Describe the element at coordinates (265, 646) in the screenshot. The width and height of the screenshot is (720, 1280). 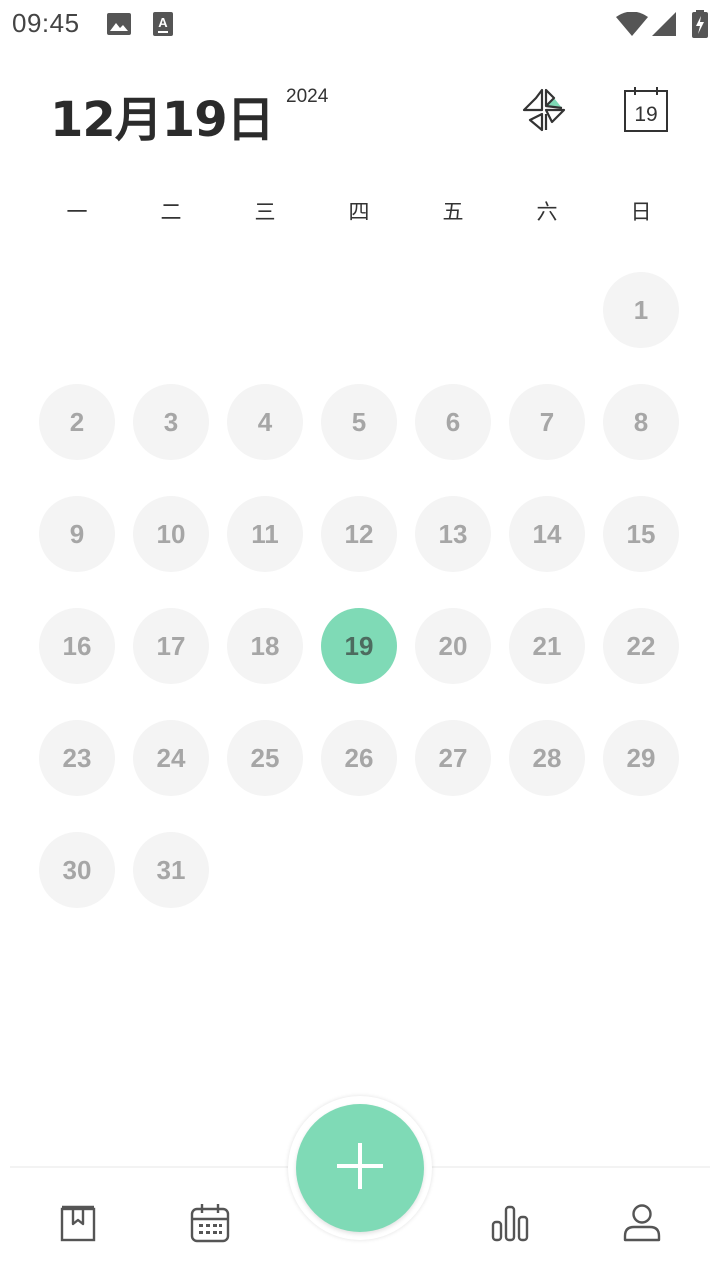
I see `calendar-day: 18` at that location.